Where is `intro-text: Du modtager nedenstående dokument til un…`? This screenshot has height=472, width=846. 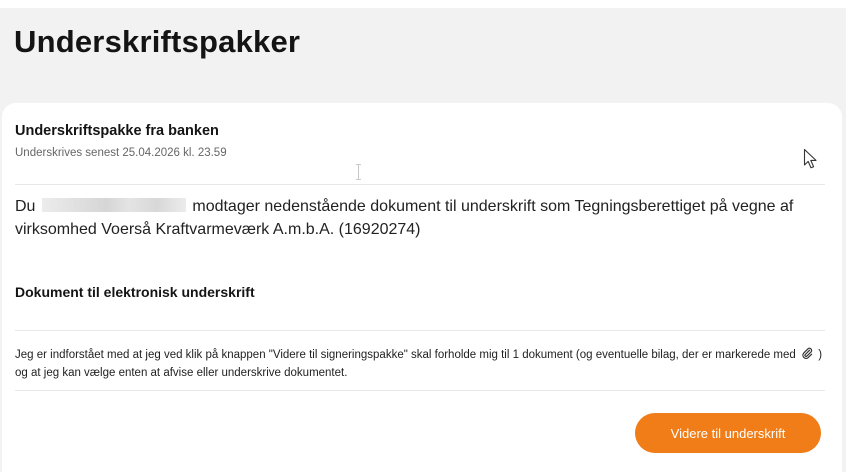 intro-text: Du modtager nedenstående dokument til un… is located at coordinates (421, 218).